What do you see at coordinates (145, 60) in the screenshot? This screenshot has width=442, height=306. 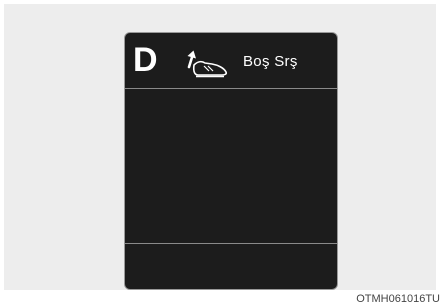 I see `gear-indicator: D` at bounding box center [145, 60].